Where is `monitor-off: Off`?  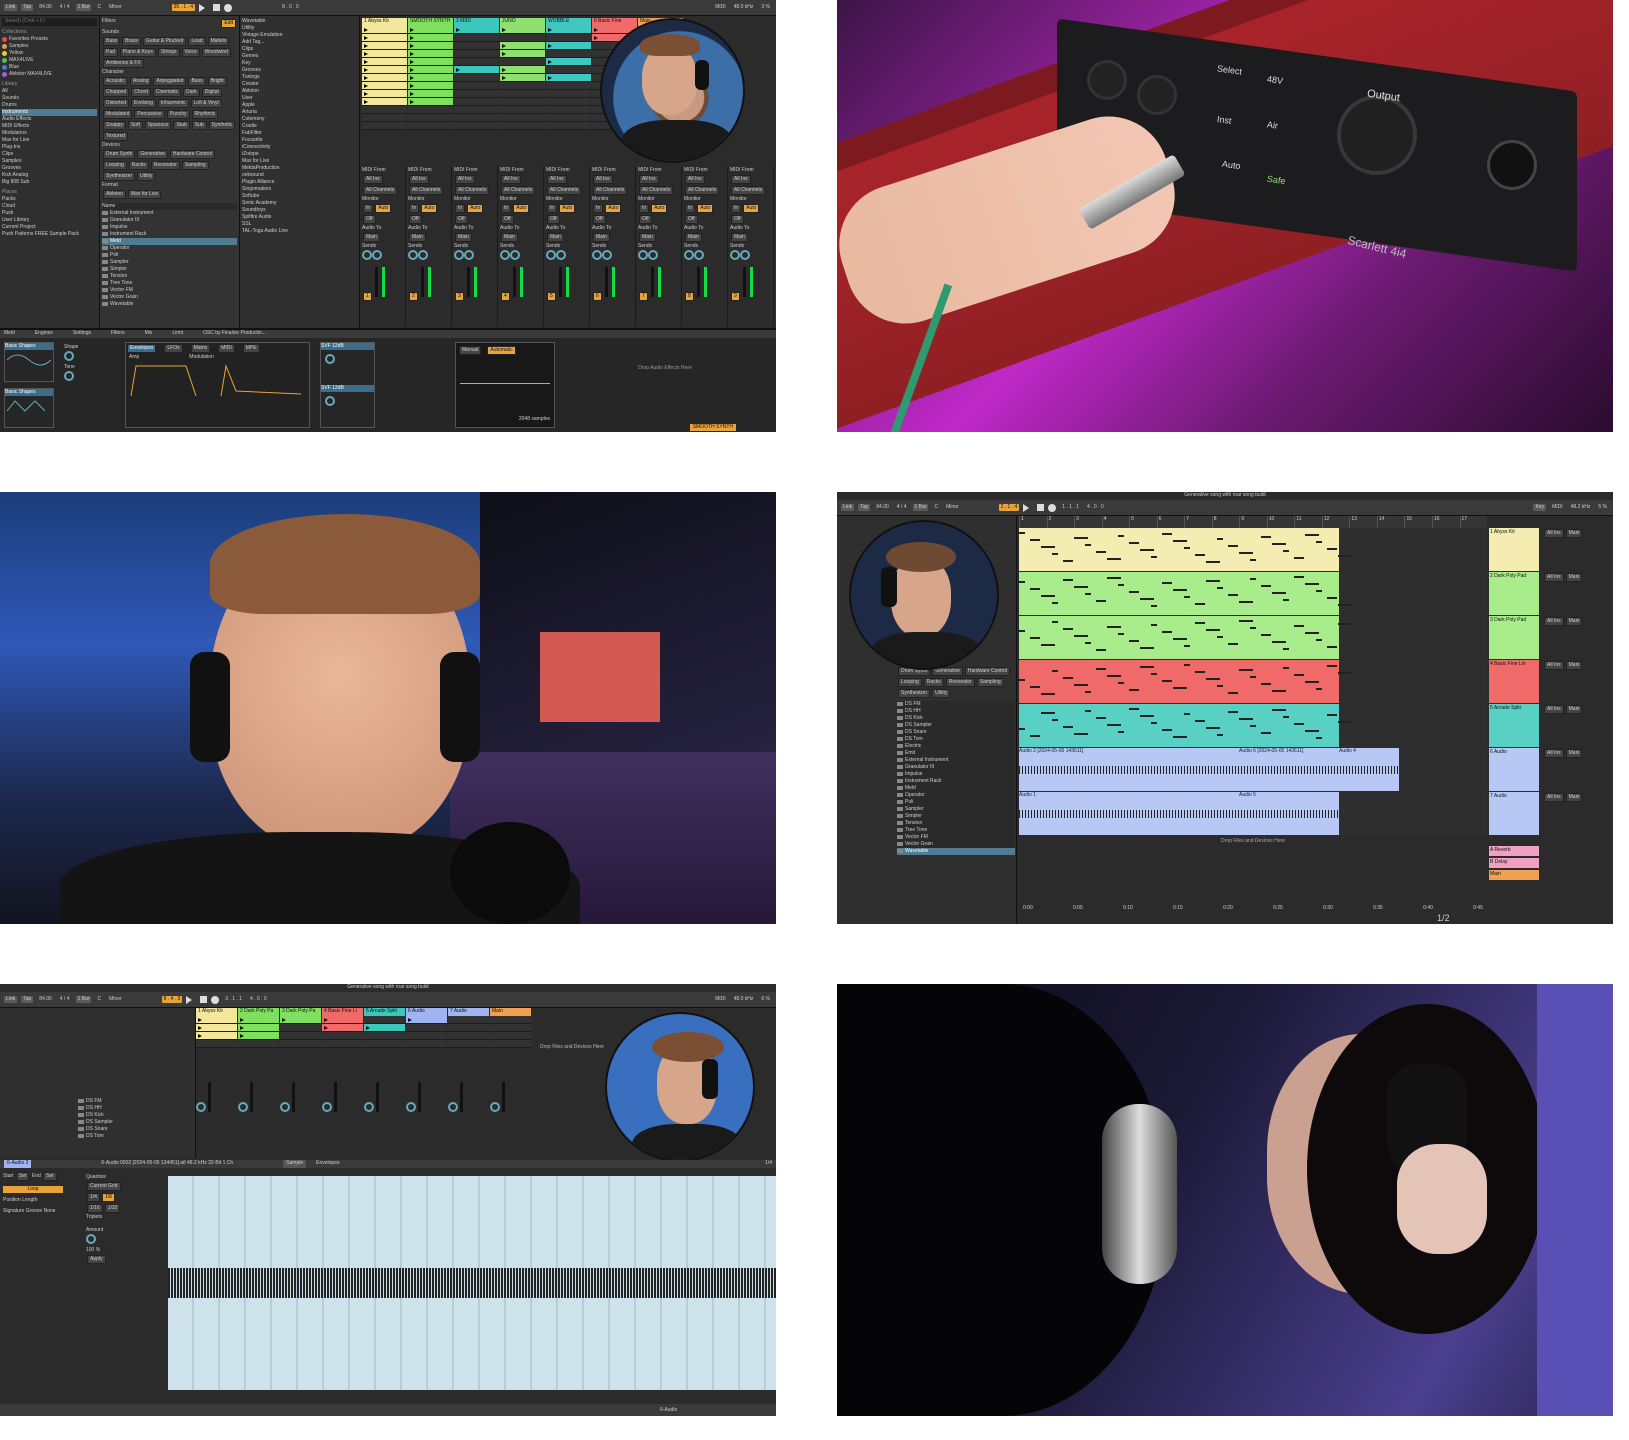
monitor-off: Off is located at coordinates (369, 219).